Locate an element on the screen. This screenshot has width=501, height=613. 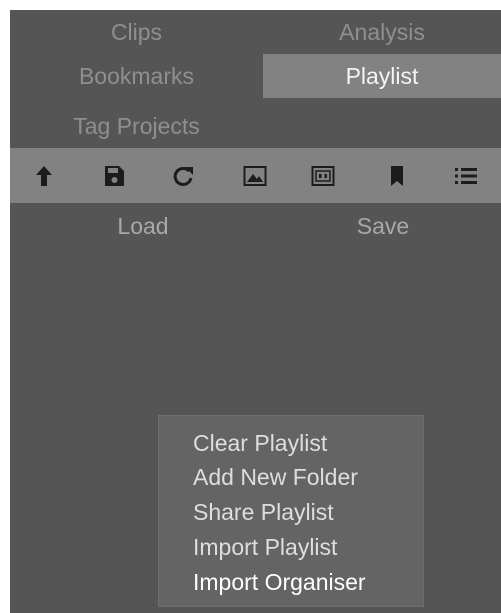
menu-item-share-playlist: Share Playlist is located at coordinates (263, 512).